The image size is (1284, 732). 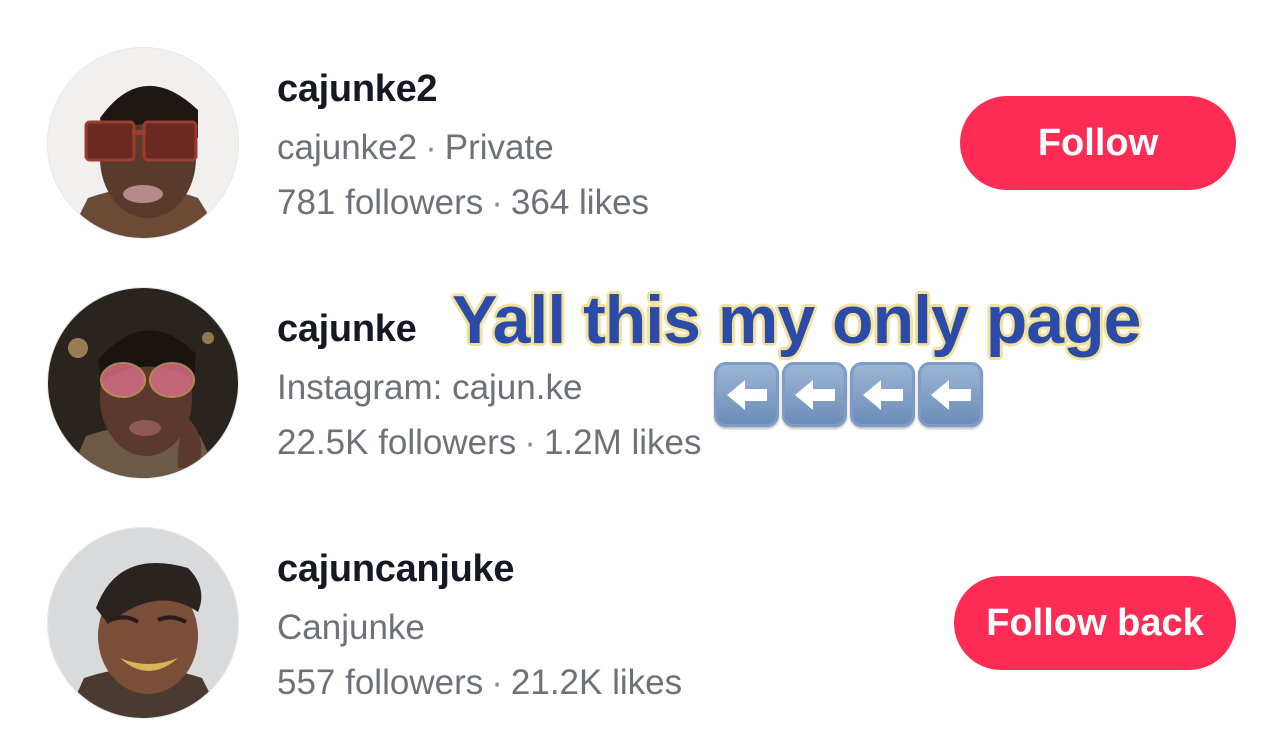 I want to click on privacy-status: Private, so click(x=499, y=147).